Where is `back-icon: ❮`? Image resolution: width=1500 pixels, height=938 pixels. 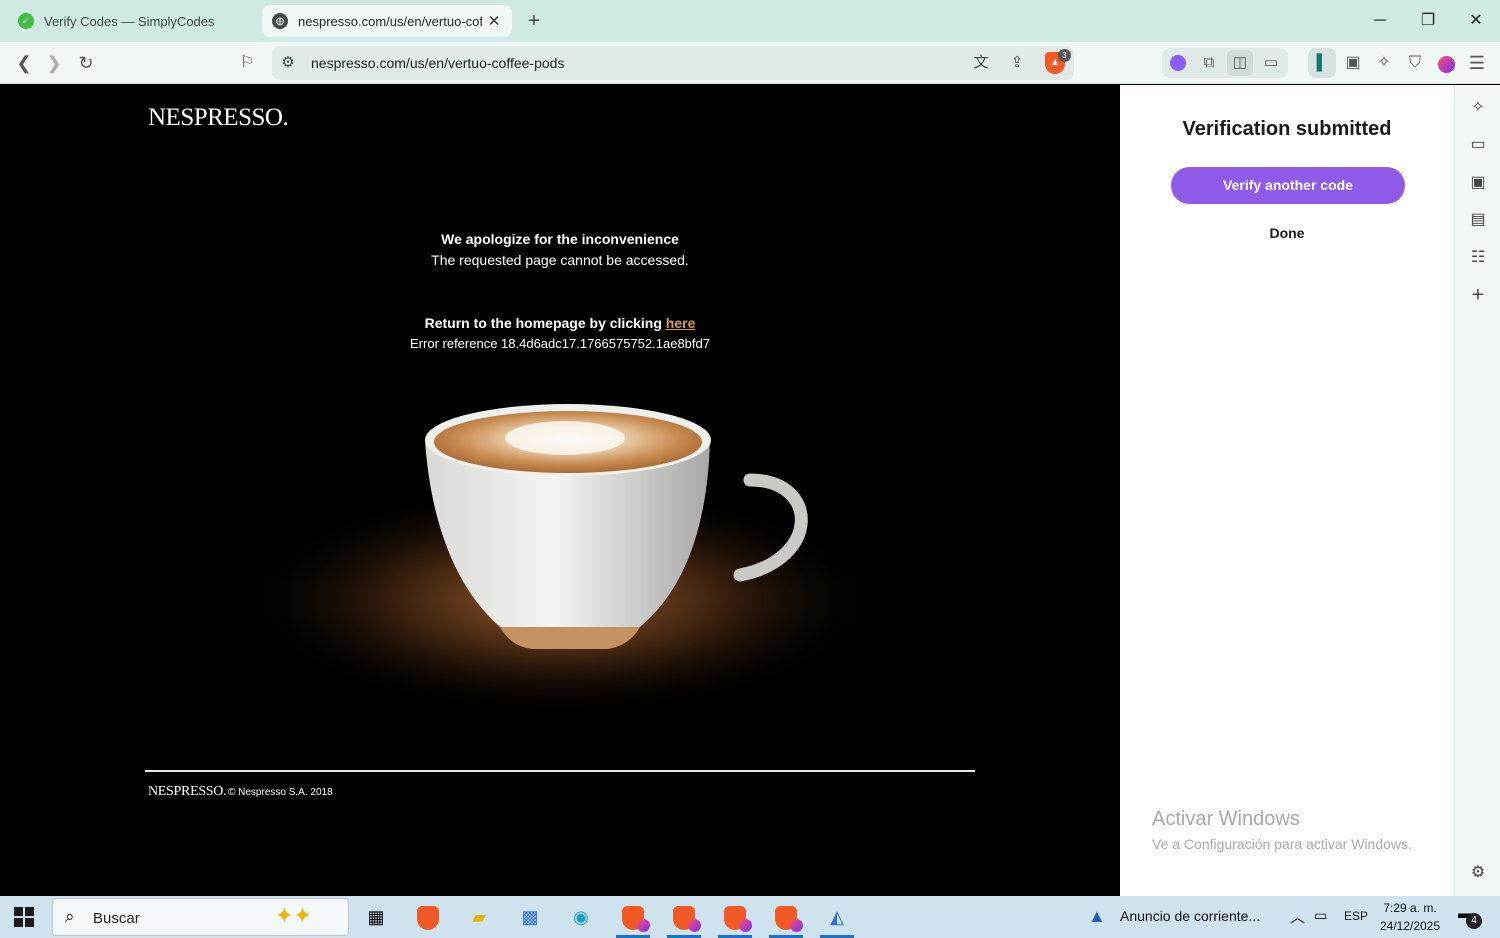 back-icon: ❮ is located at coordinates (24, 63).